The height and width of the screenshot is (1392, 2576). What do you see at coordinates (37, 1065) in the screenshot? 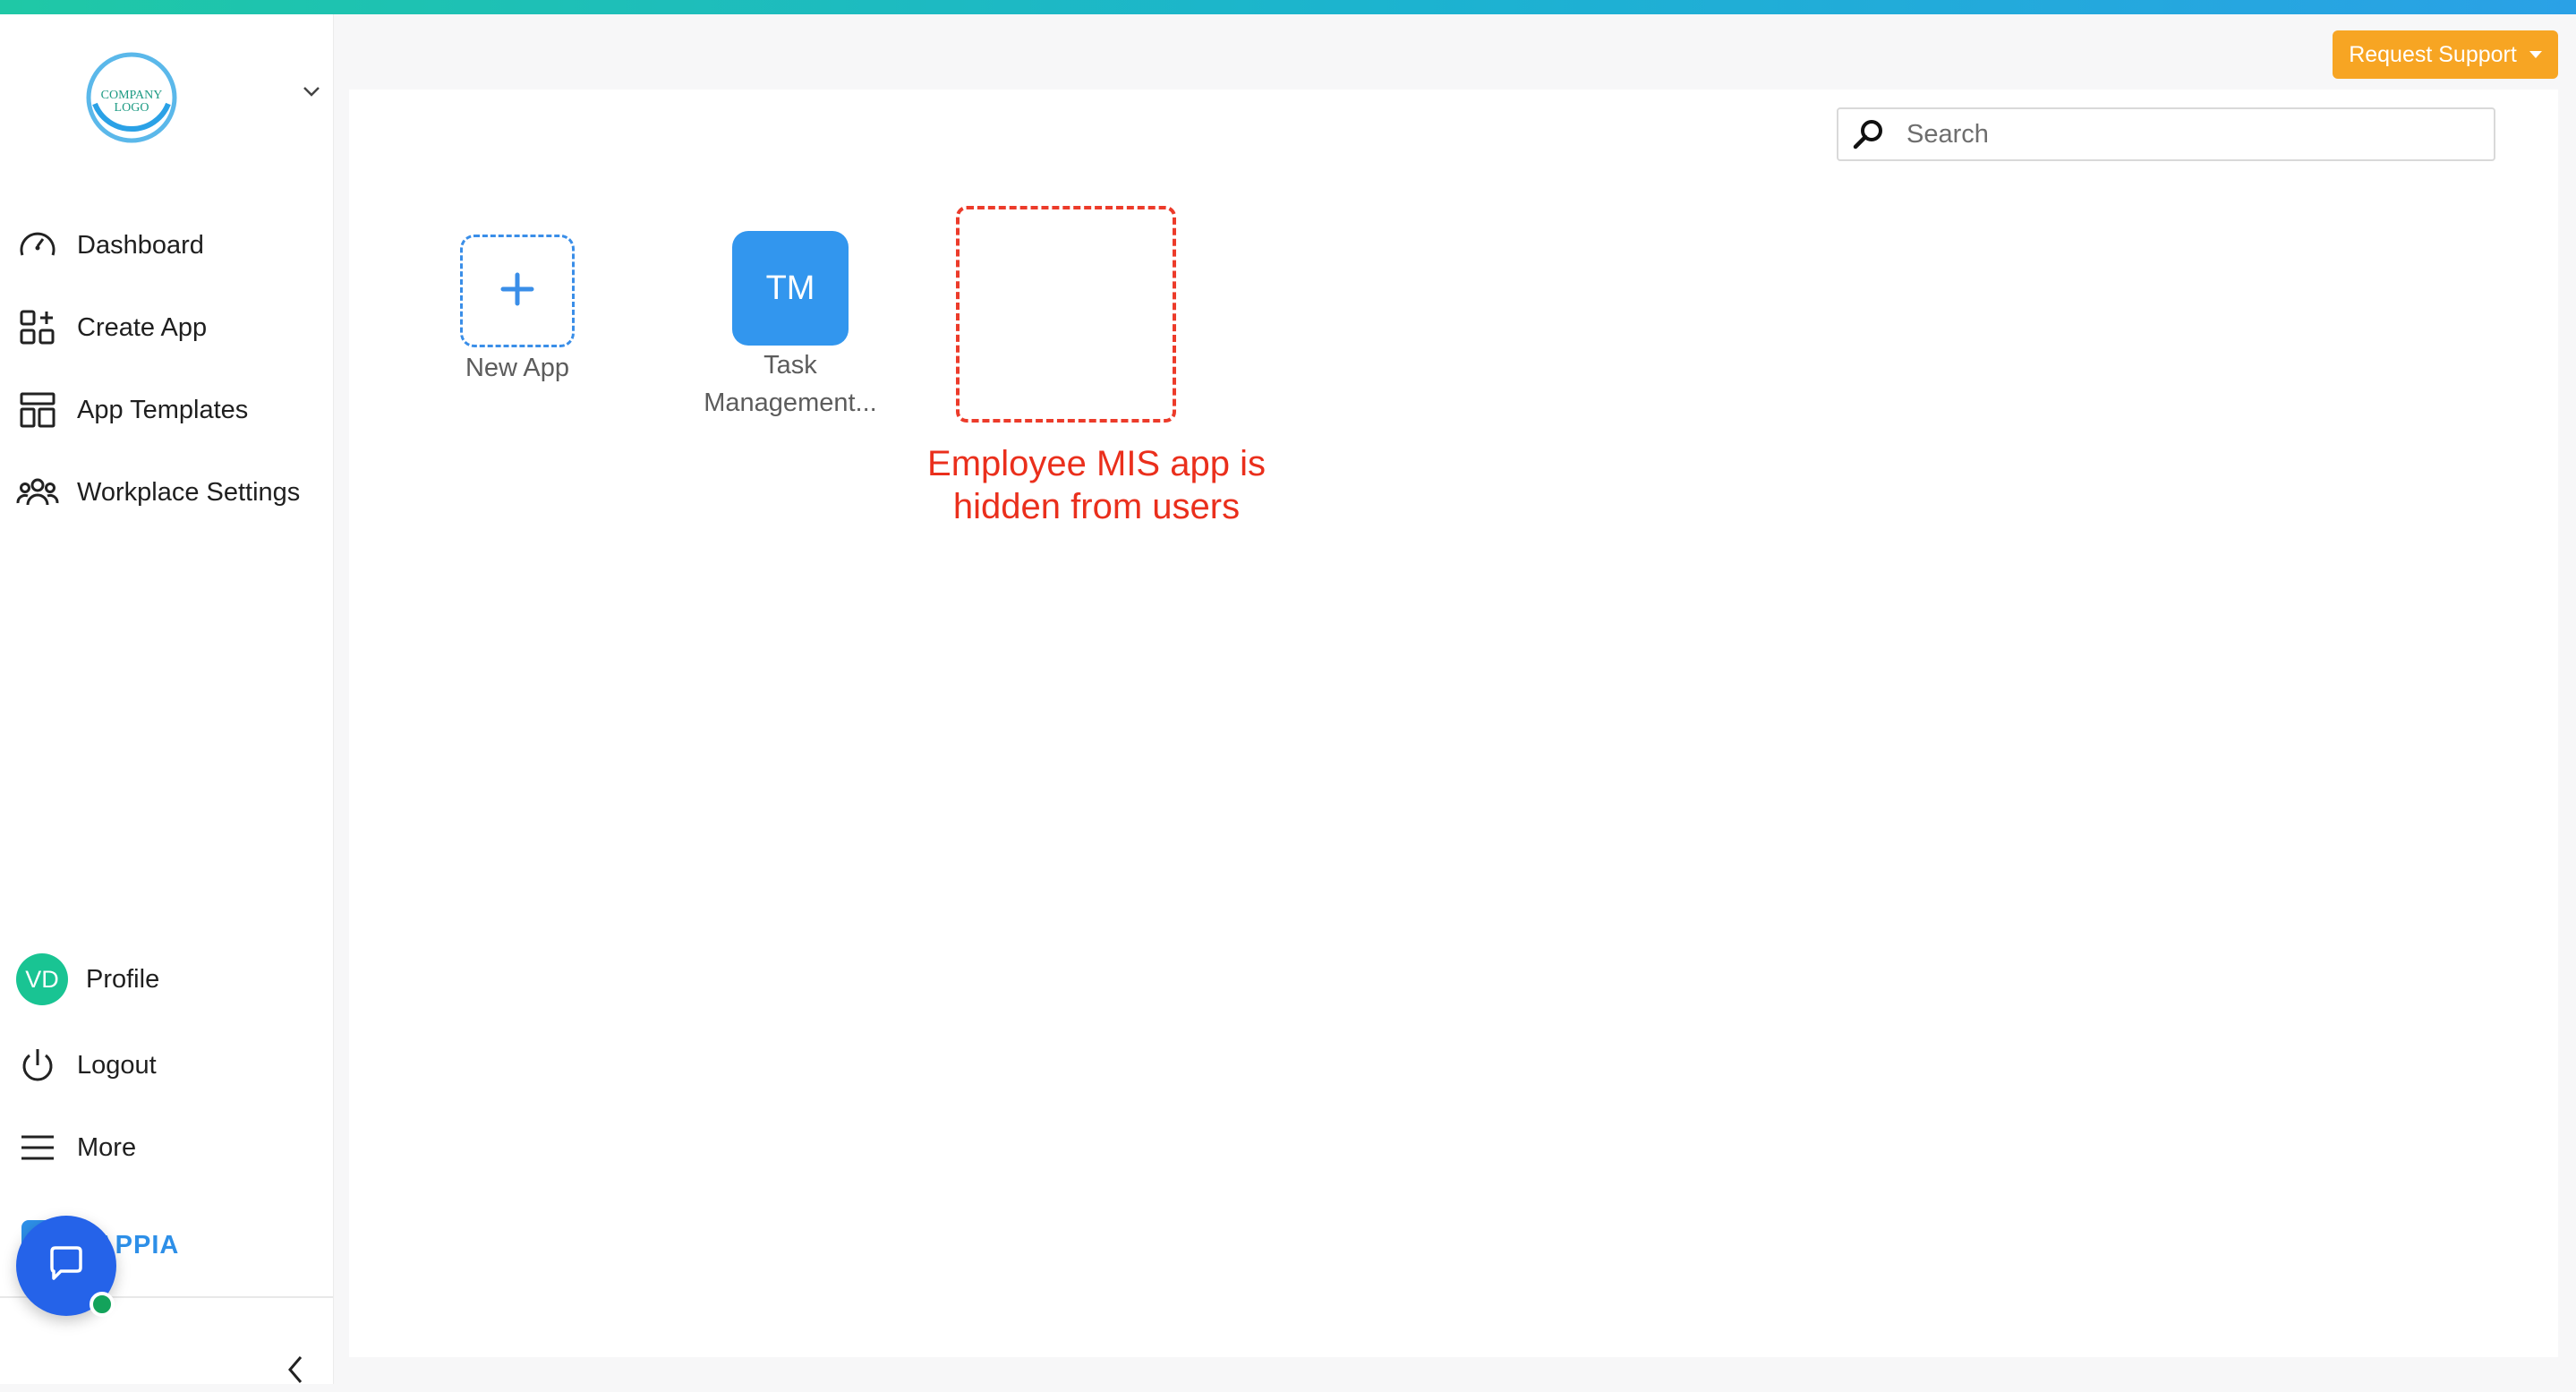
I see `power-icon` at bounding box center [37, 1065].